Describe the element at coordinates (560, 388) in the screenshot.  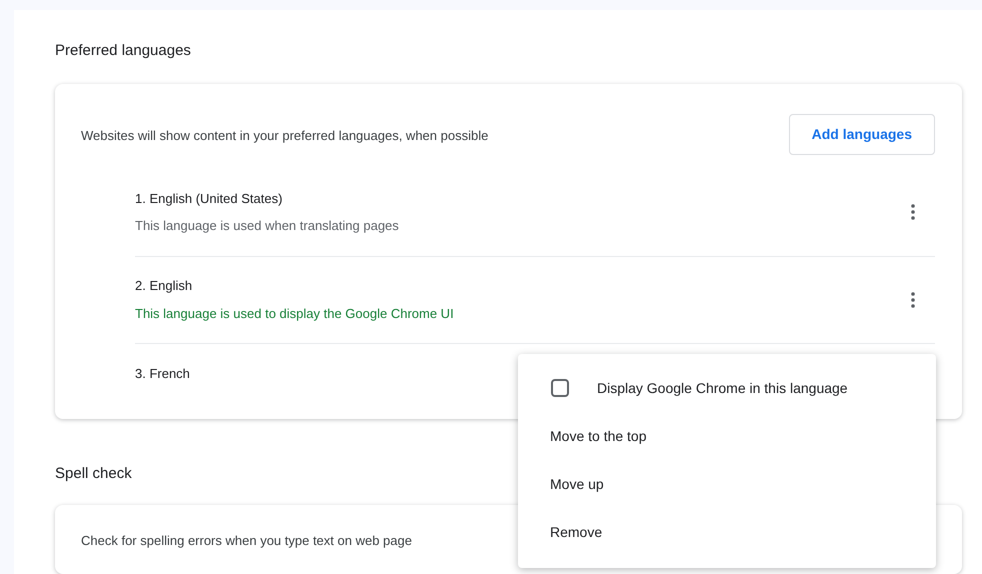
I see `checkbox` at that location.